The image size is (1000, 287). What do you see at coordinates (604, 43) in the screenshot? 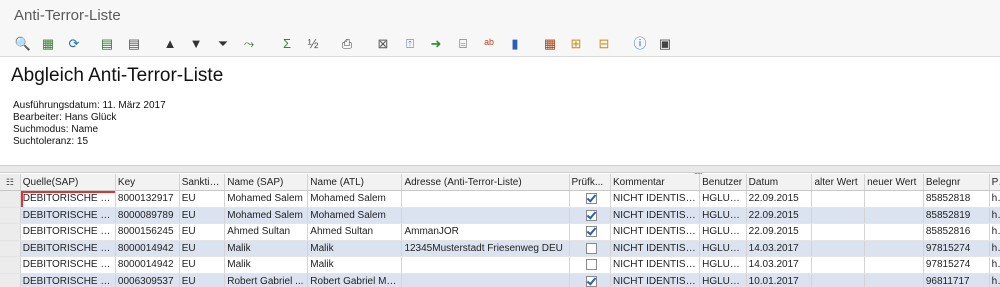
I see `save-layout-icon: ⊟` at bounding box center [604, 43].